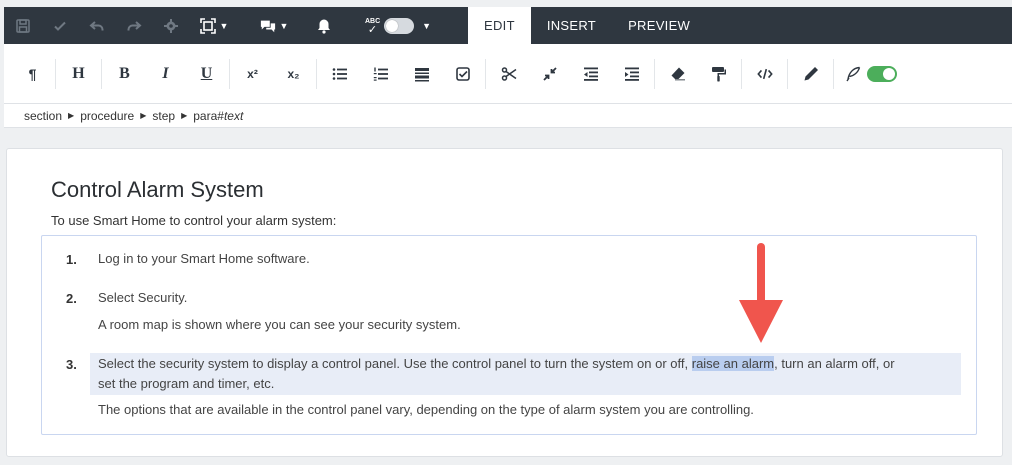 The image size is (1012, 465). Describe the element at coordinates (96, 25) in the screenshot. I see `undo-icon` at that location.